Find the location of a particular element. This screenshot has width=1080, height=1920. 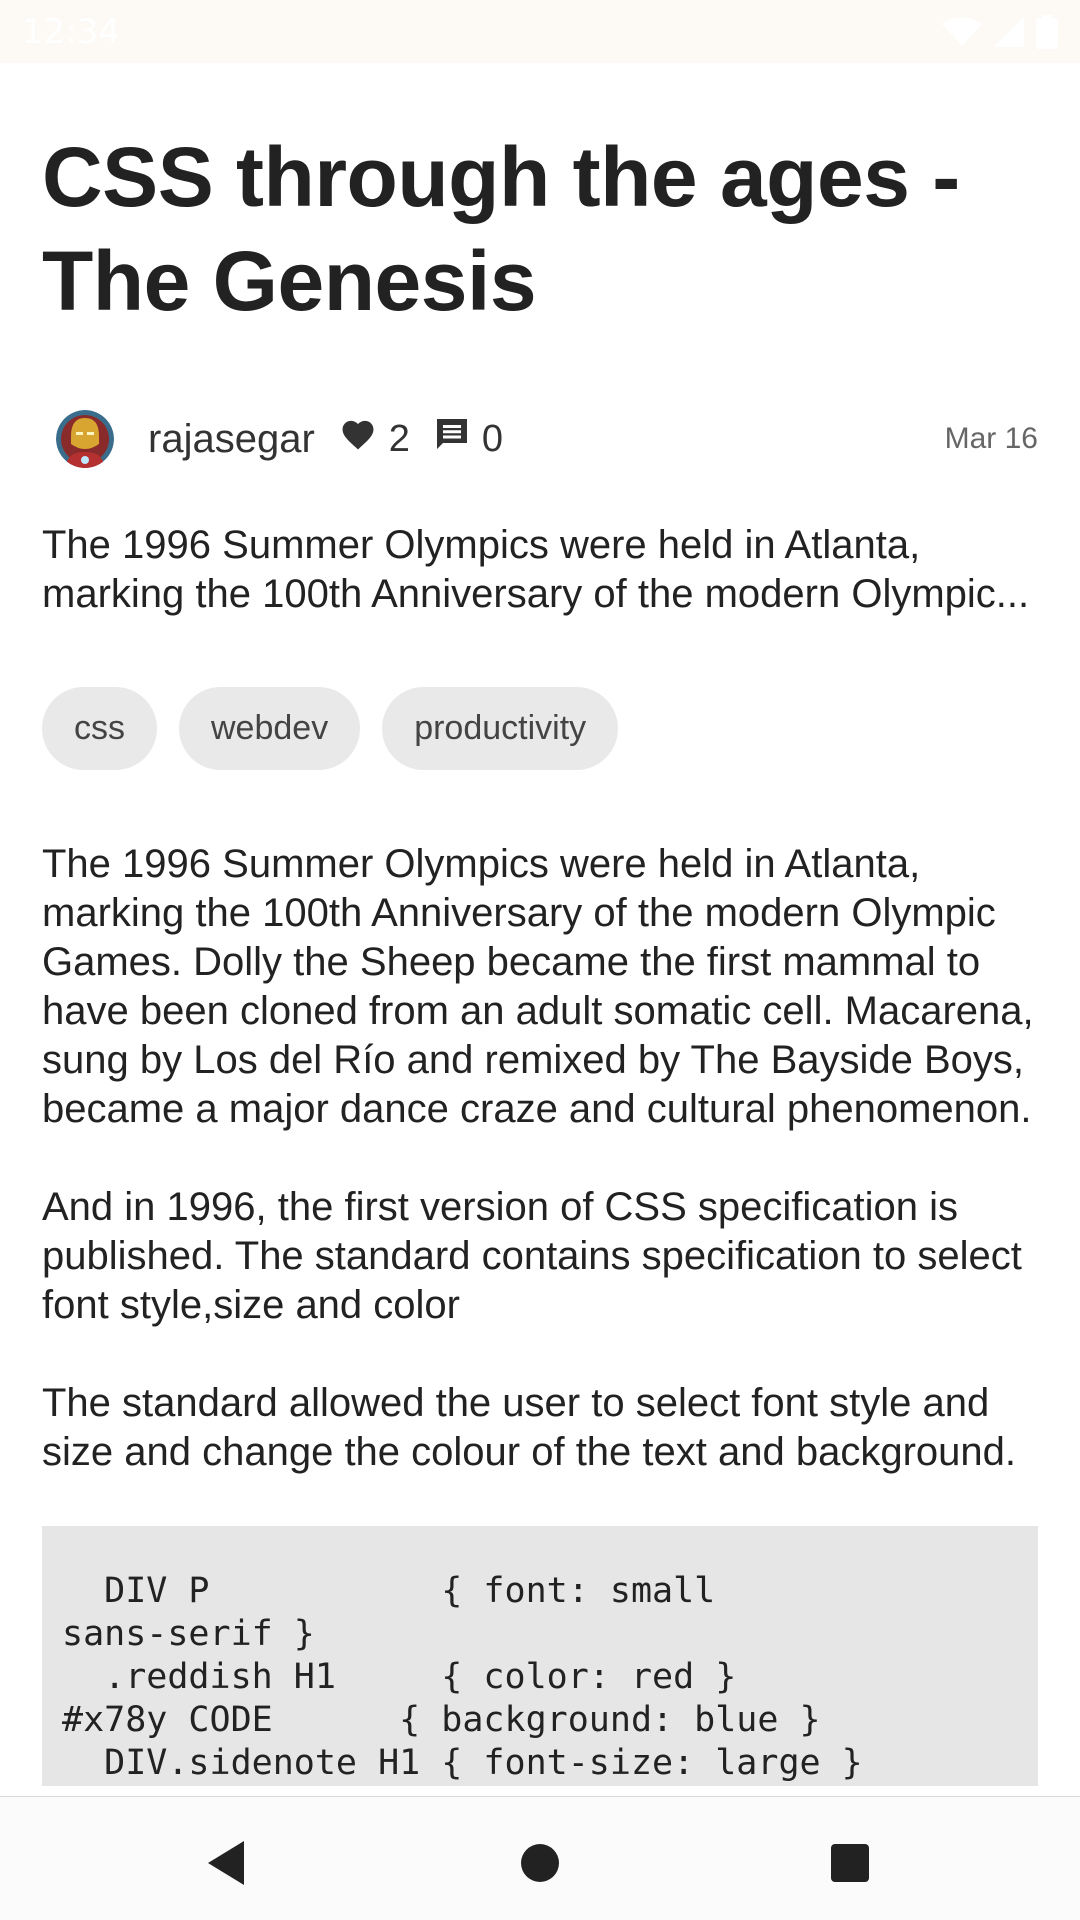

article-title: CSS through the ages - The Genesis is located at coordinates (501, 229).